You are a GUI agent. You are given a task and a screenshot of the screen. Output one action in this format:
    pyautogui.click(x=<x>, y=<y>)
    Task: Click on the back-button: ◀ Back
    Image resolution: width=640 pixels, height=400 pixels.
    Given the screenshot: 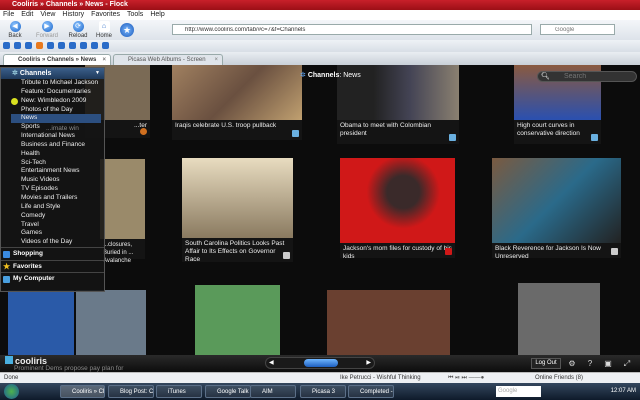 What is the action you would take?
    pyautogui.click(x=15, y=30)
    